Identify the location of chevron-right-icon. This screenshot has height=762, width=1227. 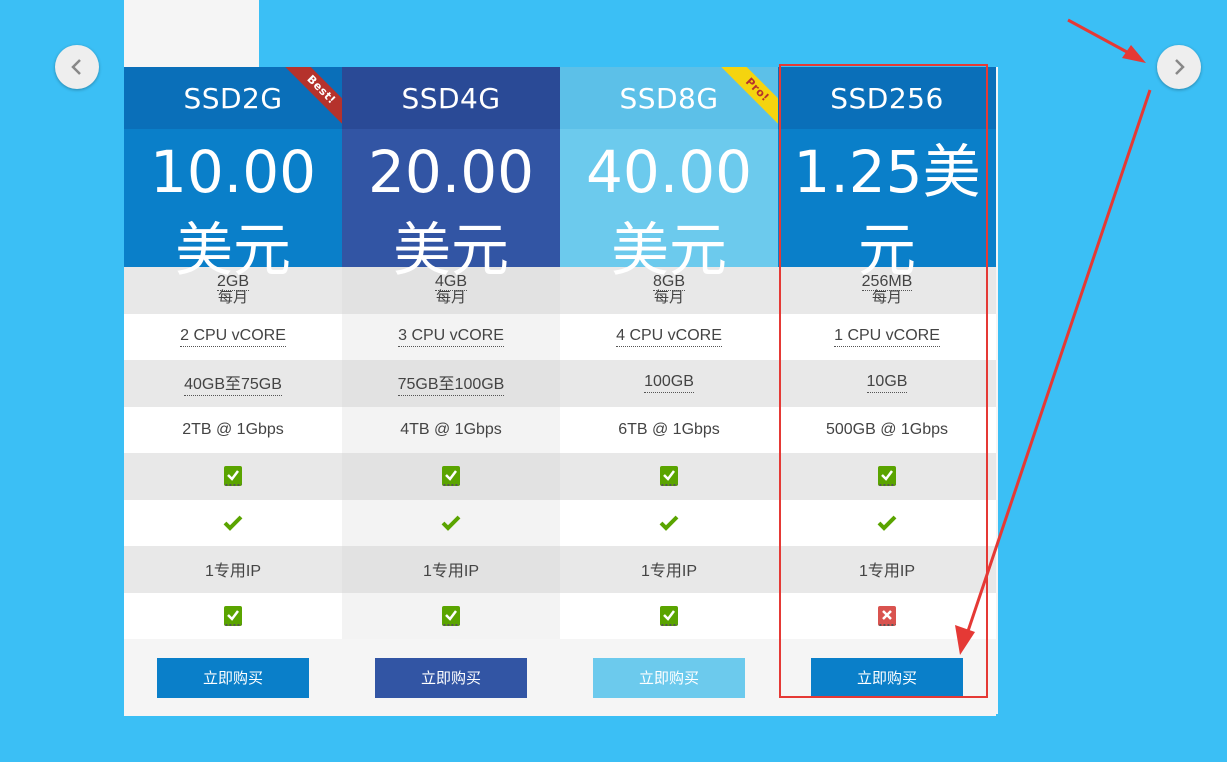
(1180, 67).